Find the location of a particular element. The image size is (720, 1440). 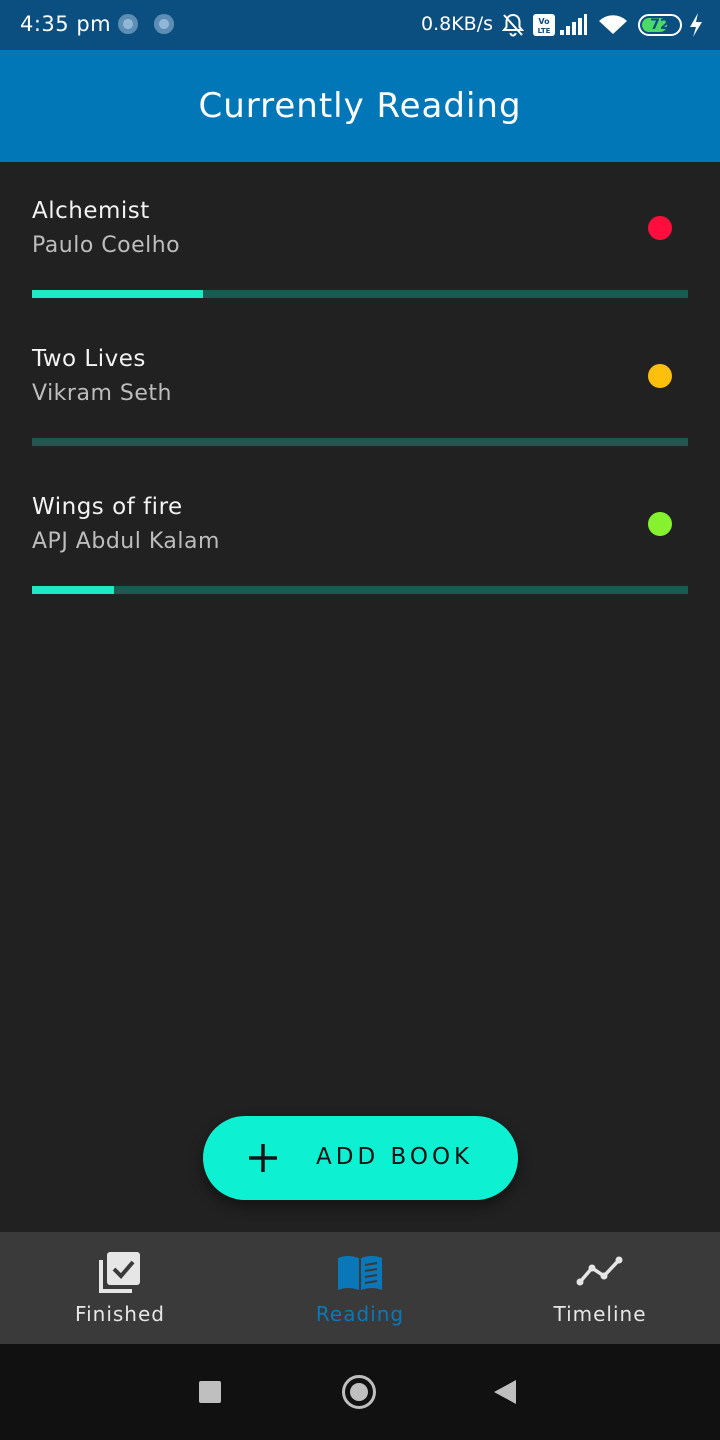

svg-text: Vo is located at coordinates (544, 21).